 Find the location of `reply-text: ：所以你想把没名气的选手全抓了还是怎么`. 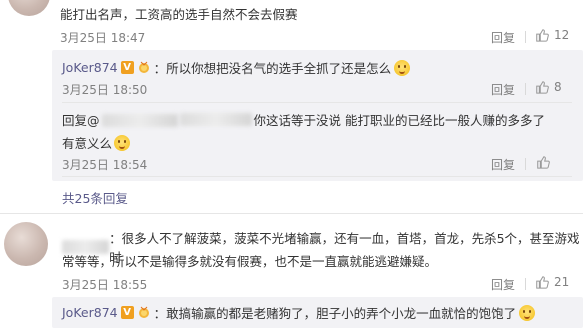

reply-text: ：所以你想把没名气的选手全抓了还是怎么 is located at coordinates (272, 68).